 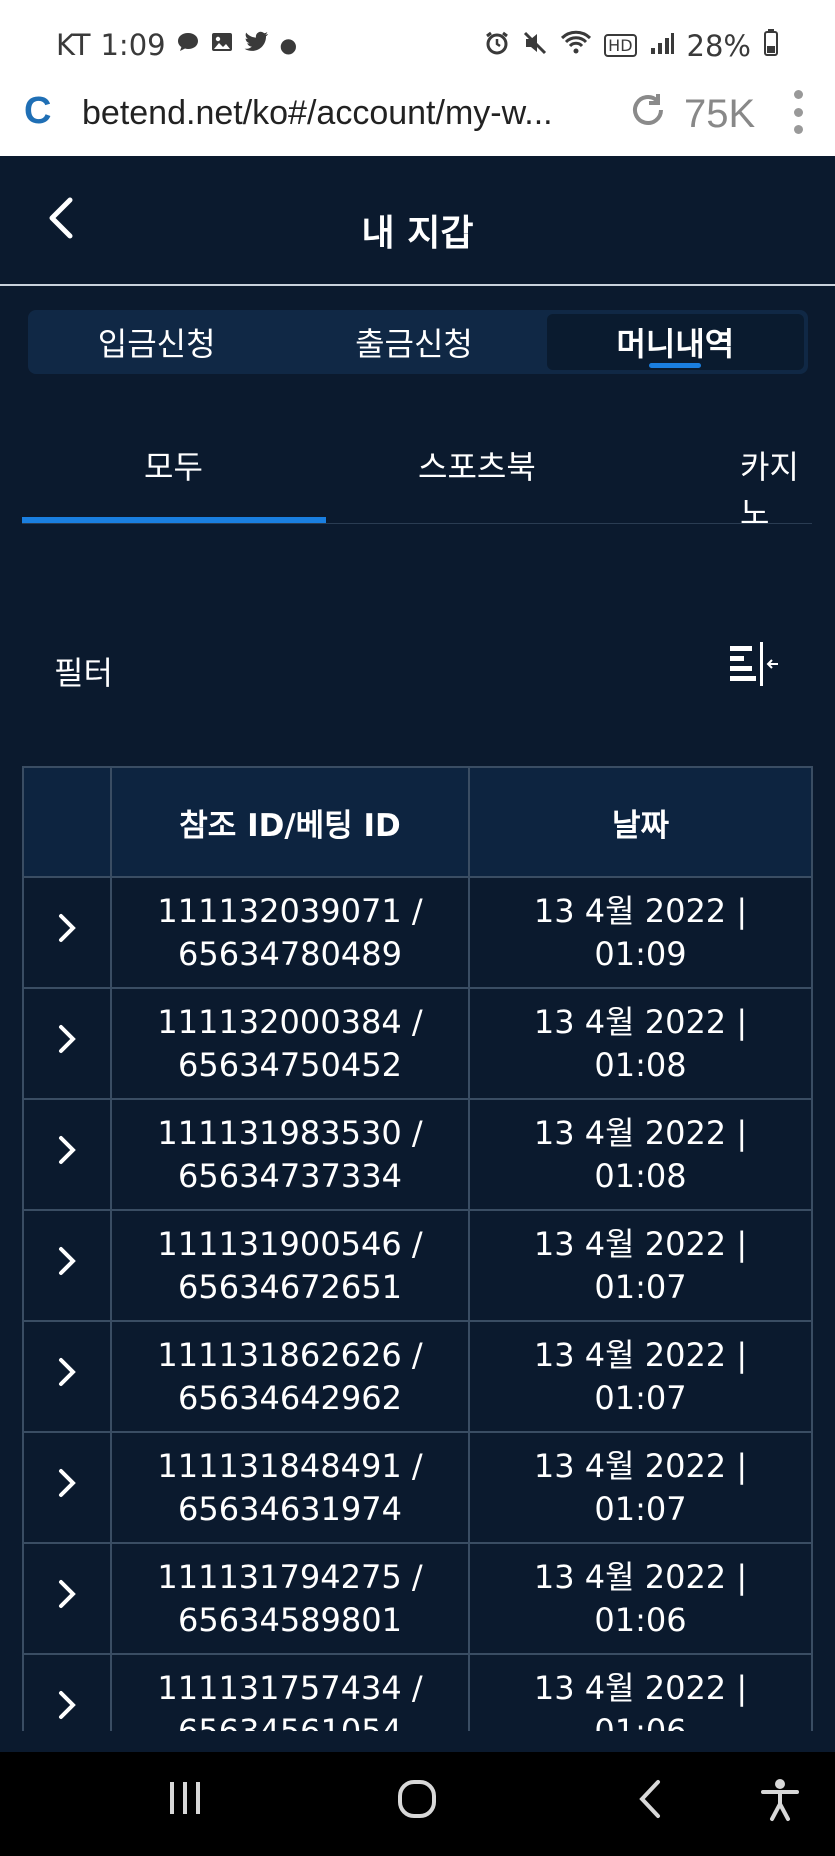 What do you see at coordinates (290, 1265) in the screenshot?
I see `ref-bet-id-cell: 111131900546 / 65634672651` at bounding box center [290, 1265].